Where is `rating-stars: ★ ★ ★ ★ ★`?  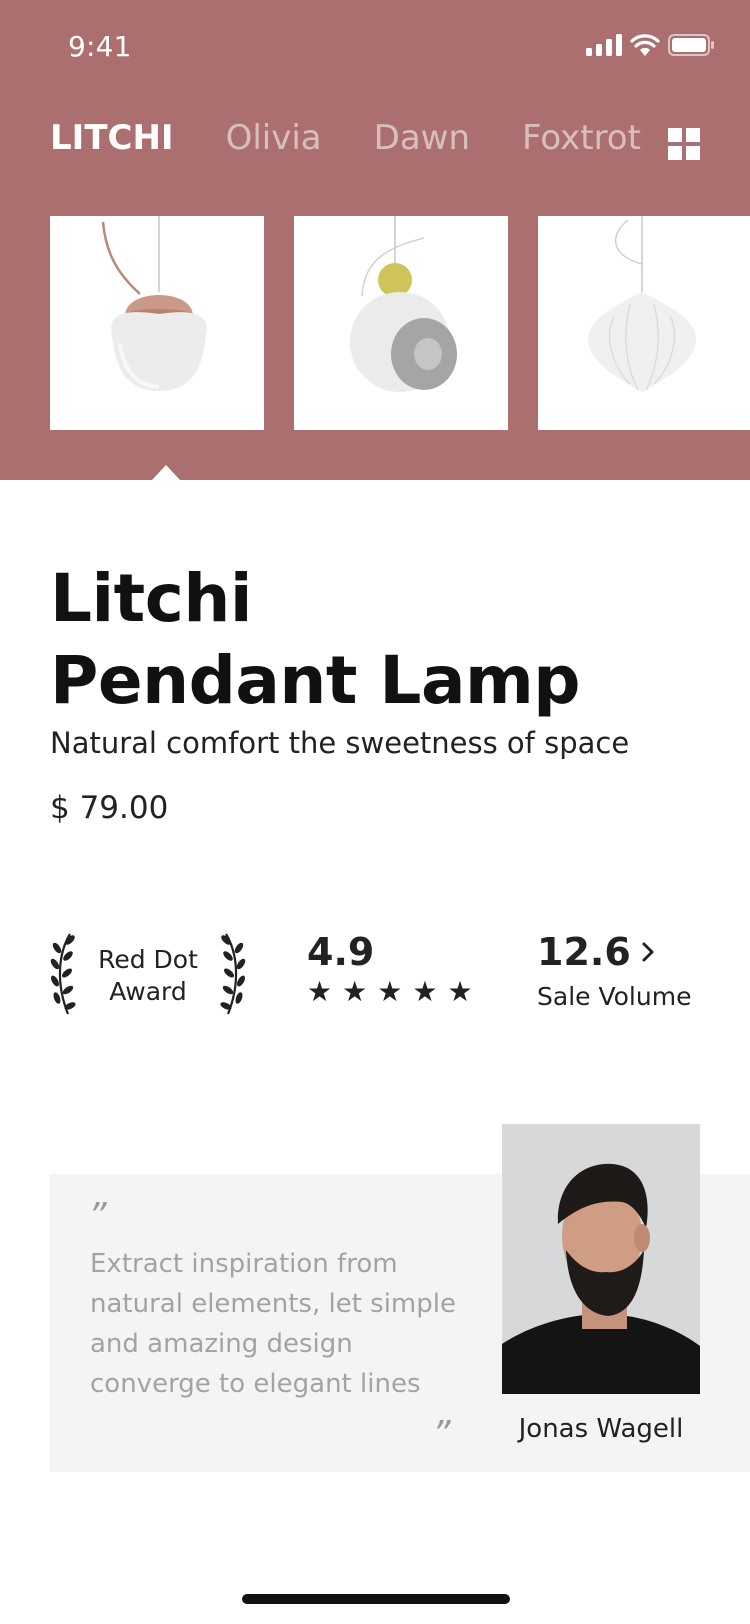
rating-stars: ★ ★ ★ ★ ★ is located at coordinates (390, 992).